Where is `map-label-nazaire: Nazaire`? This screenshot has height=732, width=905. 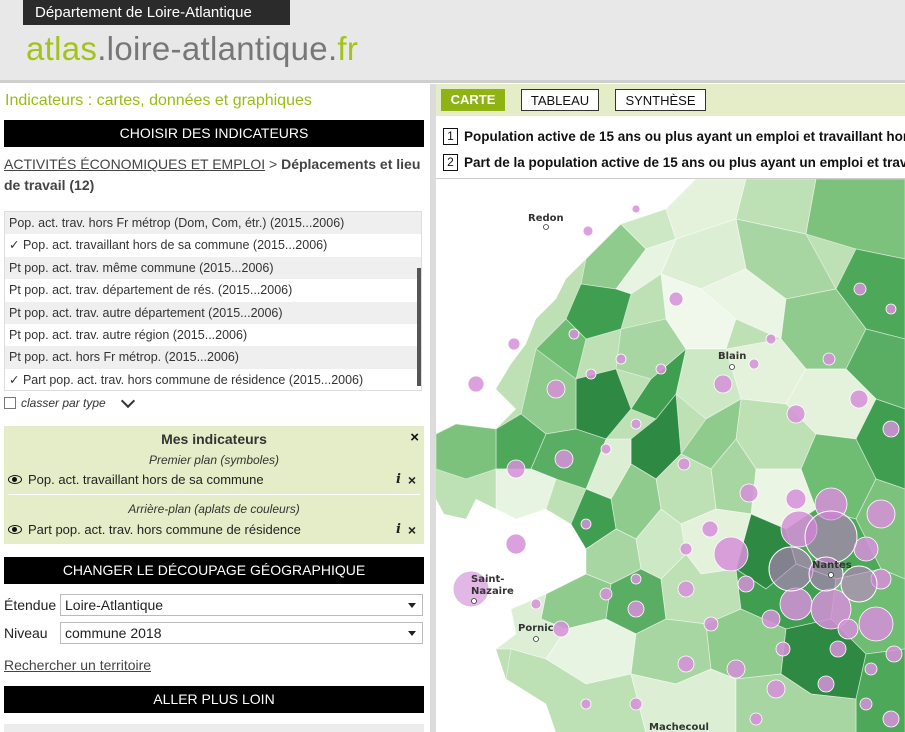 map-label-nazaire: Nazaire is located at coordinates (492, 591).